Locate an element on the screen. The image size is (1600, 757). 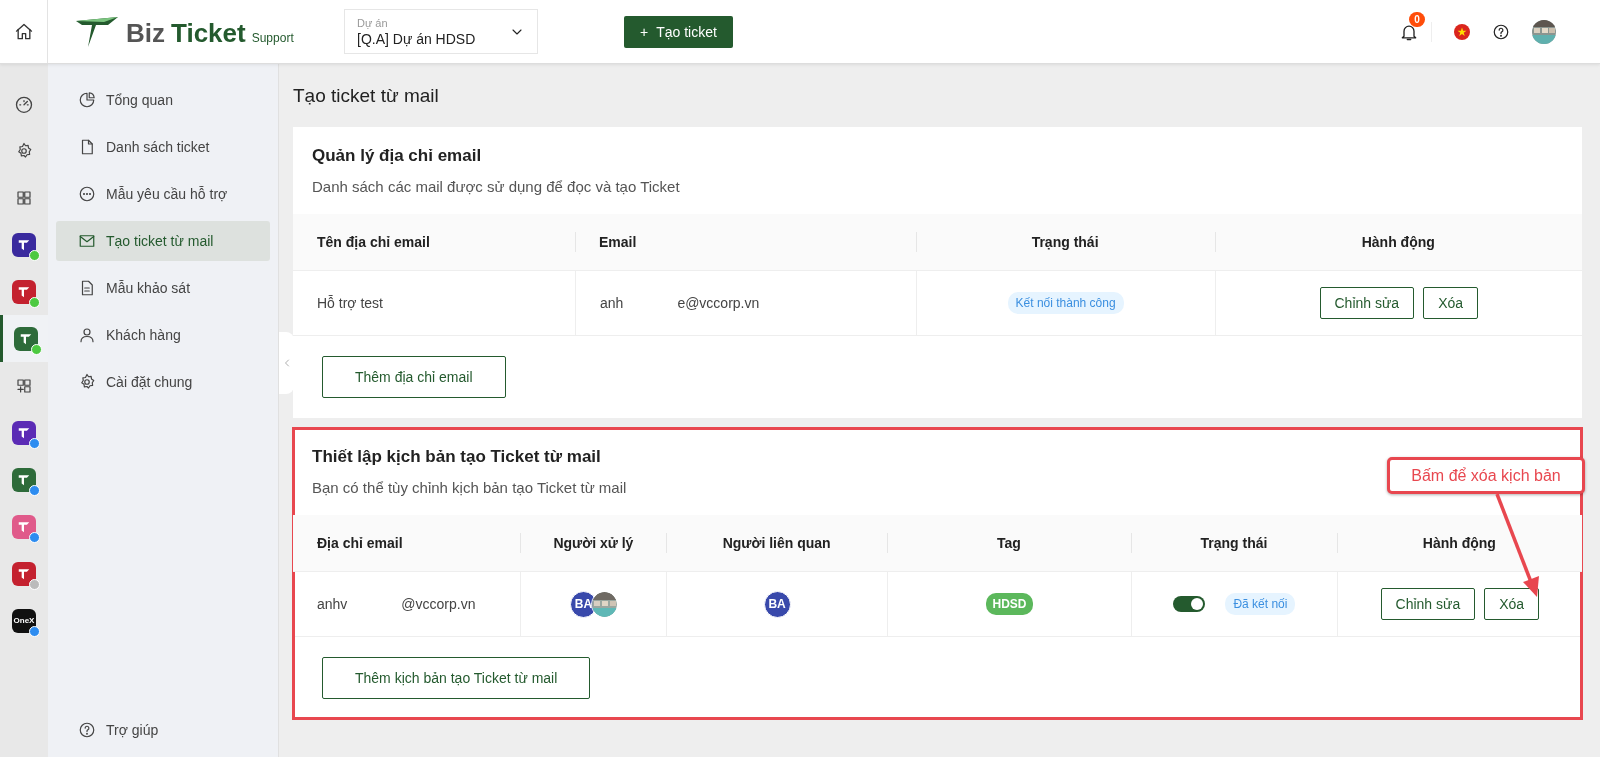
status-badge: Đã kết nối is located at coordinates (1260, 604).